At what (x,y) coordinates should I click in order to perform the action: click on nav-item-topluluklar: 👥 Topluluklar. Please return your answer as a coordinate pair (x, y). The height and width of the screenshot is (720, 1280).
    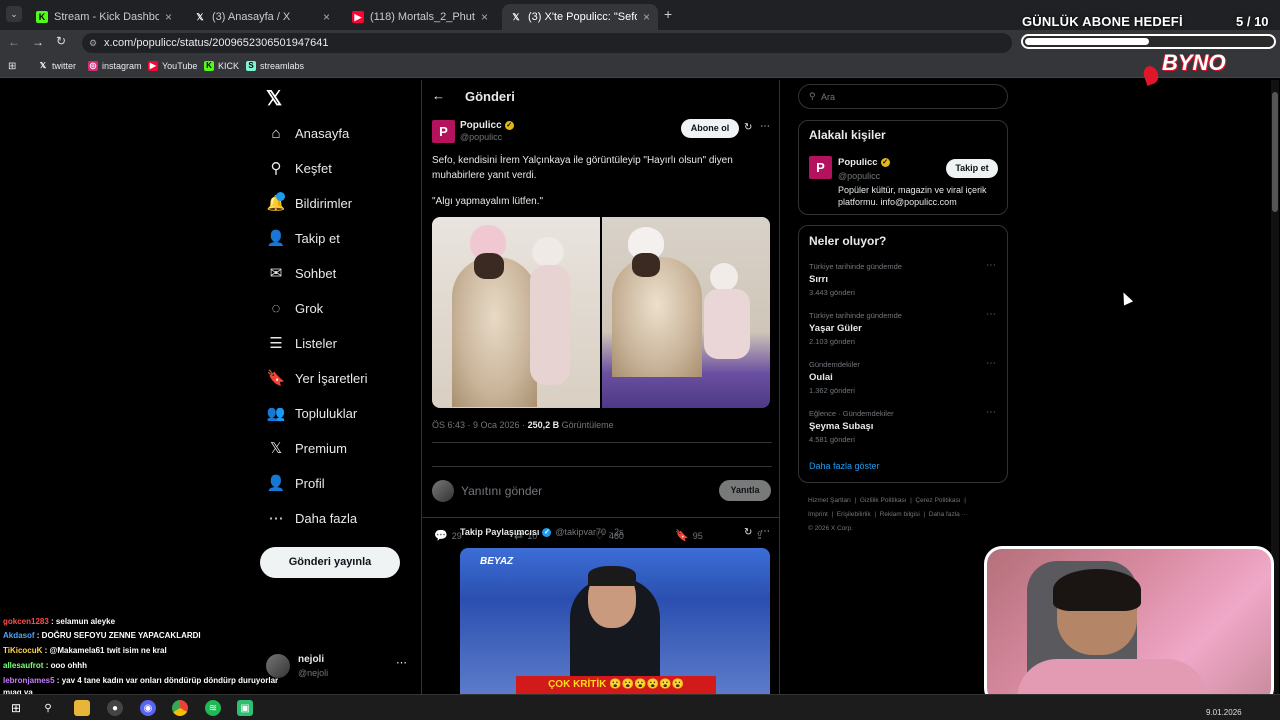
    Looking at the image, I should click on (312, 413).